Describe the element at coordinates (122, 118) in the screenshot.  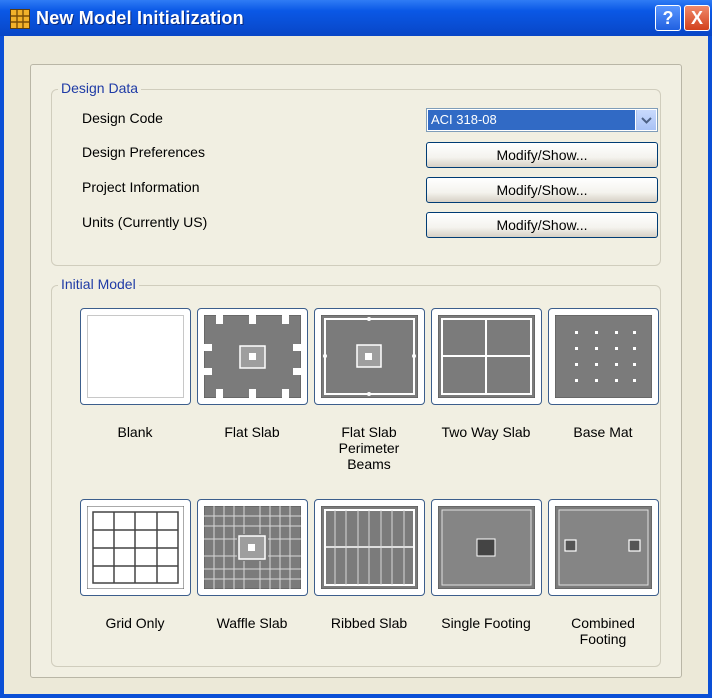
I see `design-code-label: Design Code` at that location.